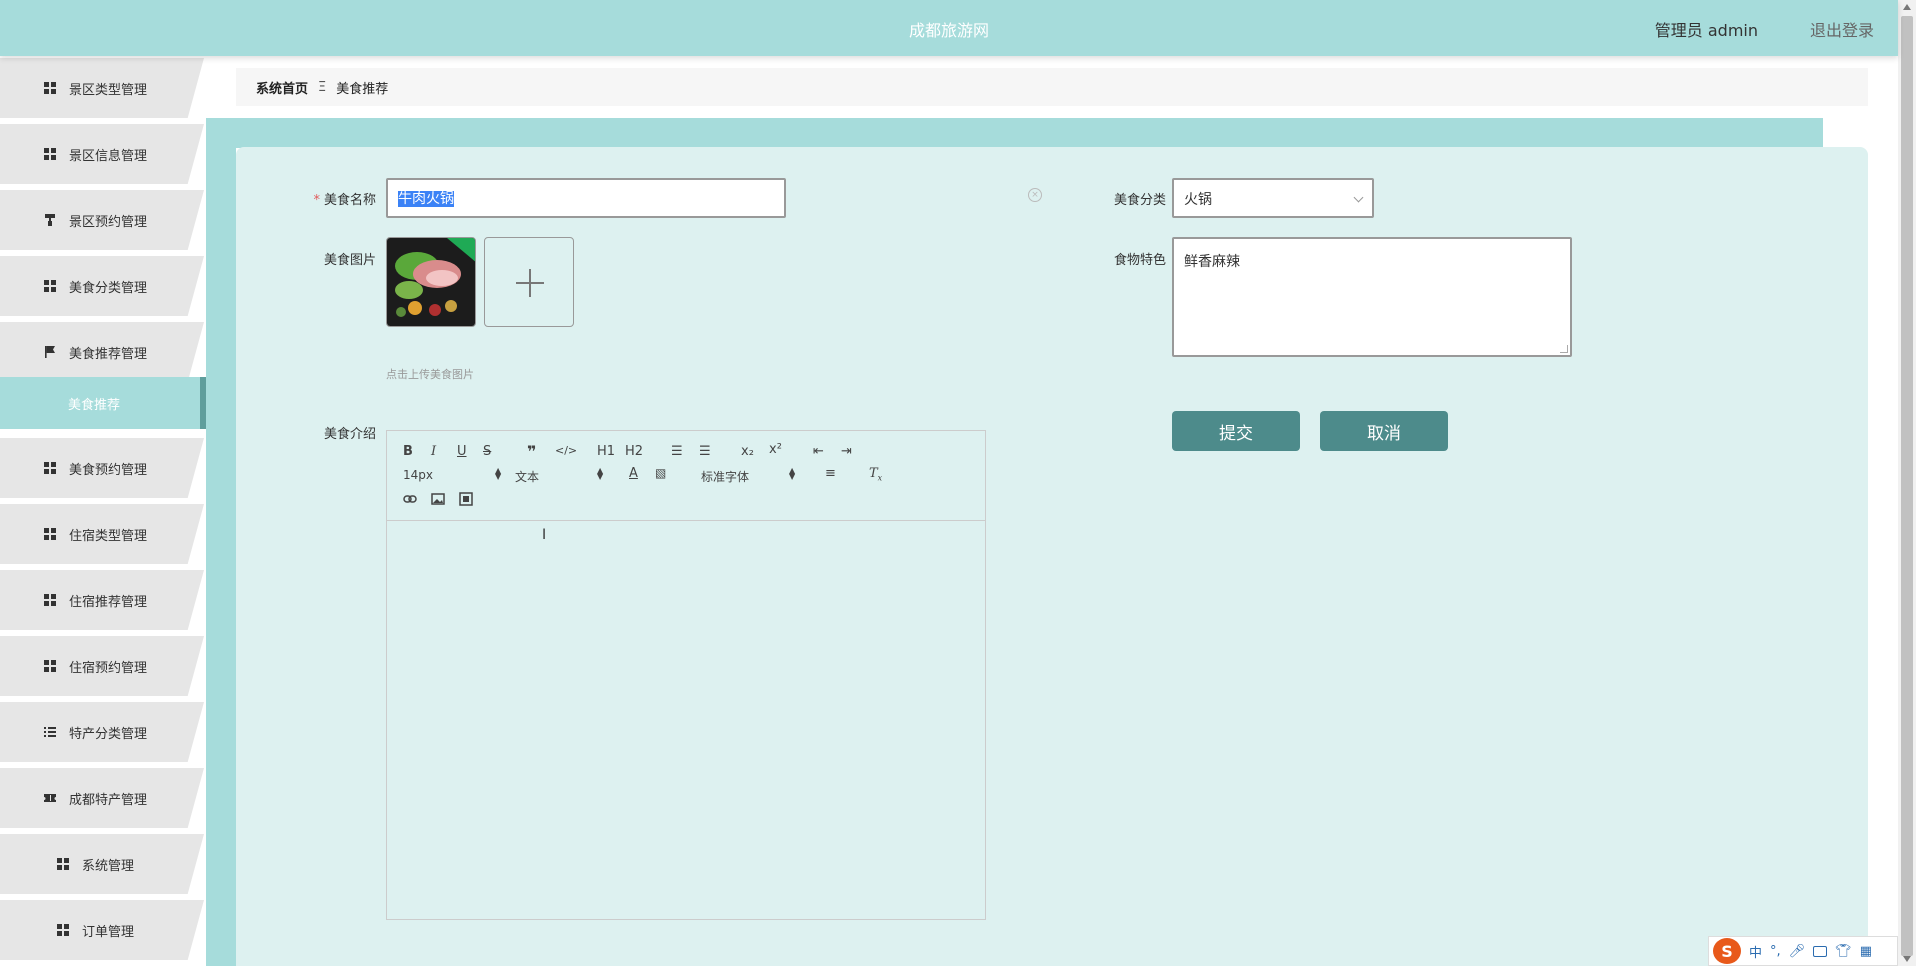  What do you see at coordinates (466, 499) in the screenshot?
I see `video-icon` at bounding box center [466, 499].